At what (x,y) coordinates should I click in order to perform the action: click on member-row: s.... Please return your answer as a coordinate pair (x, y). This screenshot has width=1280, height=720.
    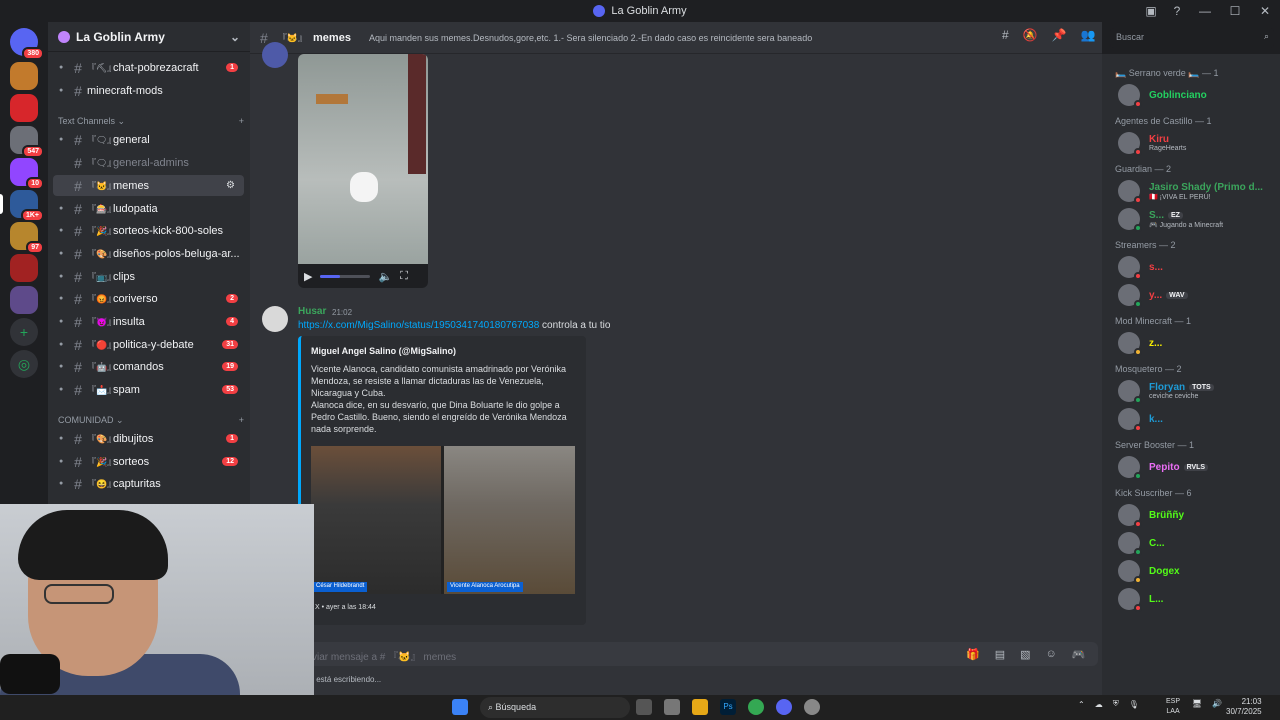
    Looking at the image, I should click on (1140, 267).